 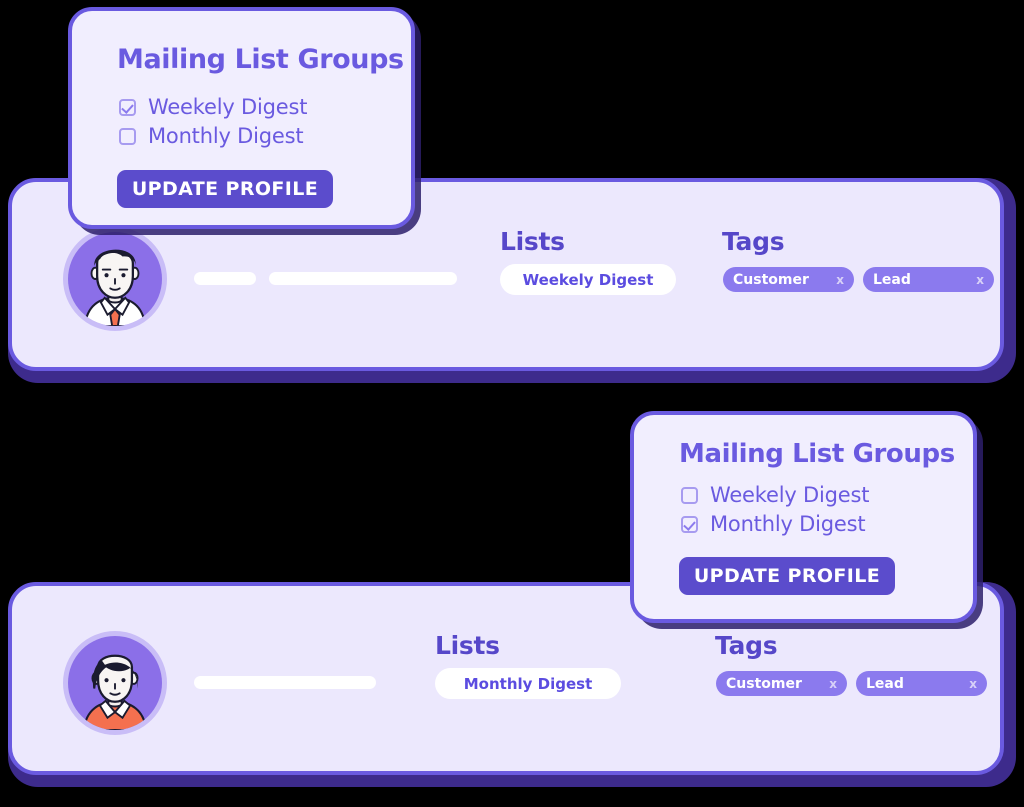 I want to click on list-pill: Weekely Digest, so click(x=588, y=279).